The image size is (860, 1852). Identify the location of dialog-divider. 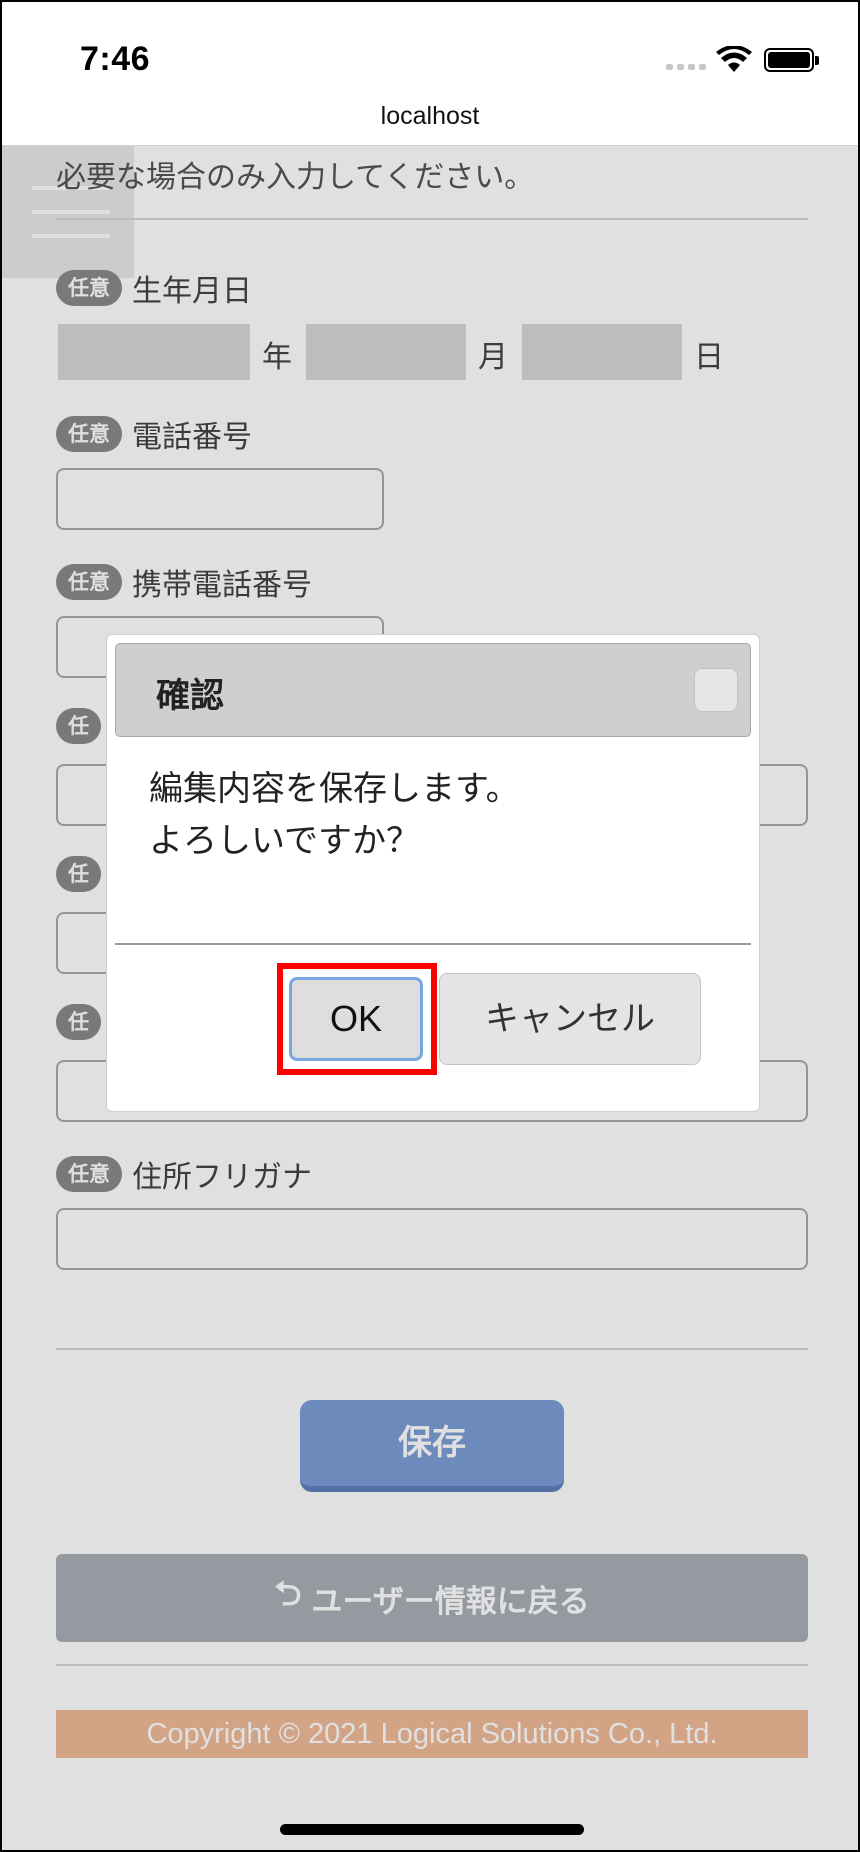
(433, 944).